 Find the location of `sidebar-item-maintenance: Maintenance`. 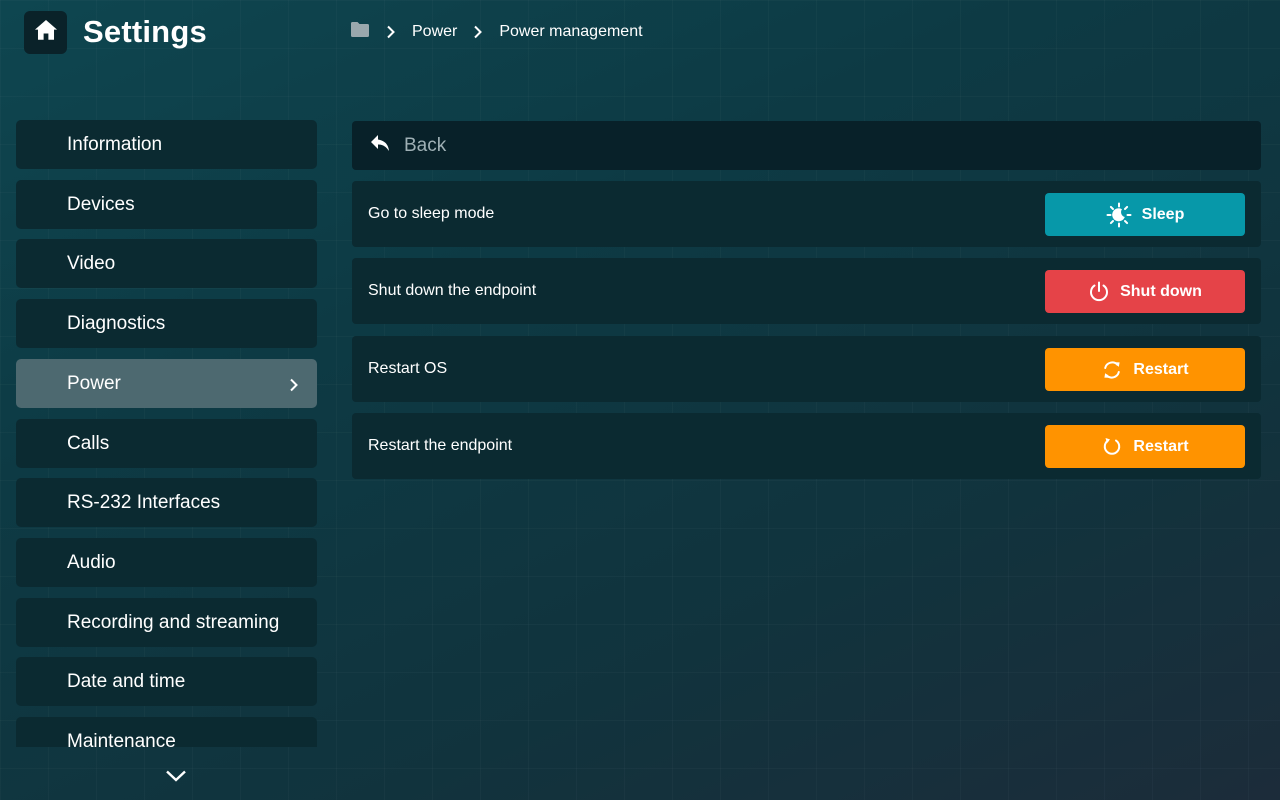

sidebar-item-maintenance: Maintenance is located at coordinates (166, 732).